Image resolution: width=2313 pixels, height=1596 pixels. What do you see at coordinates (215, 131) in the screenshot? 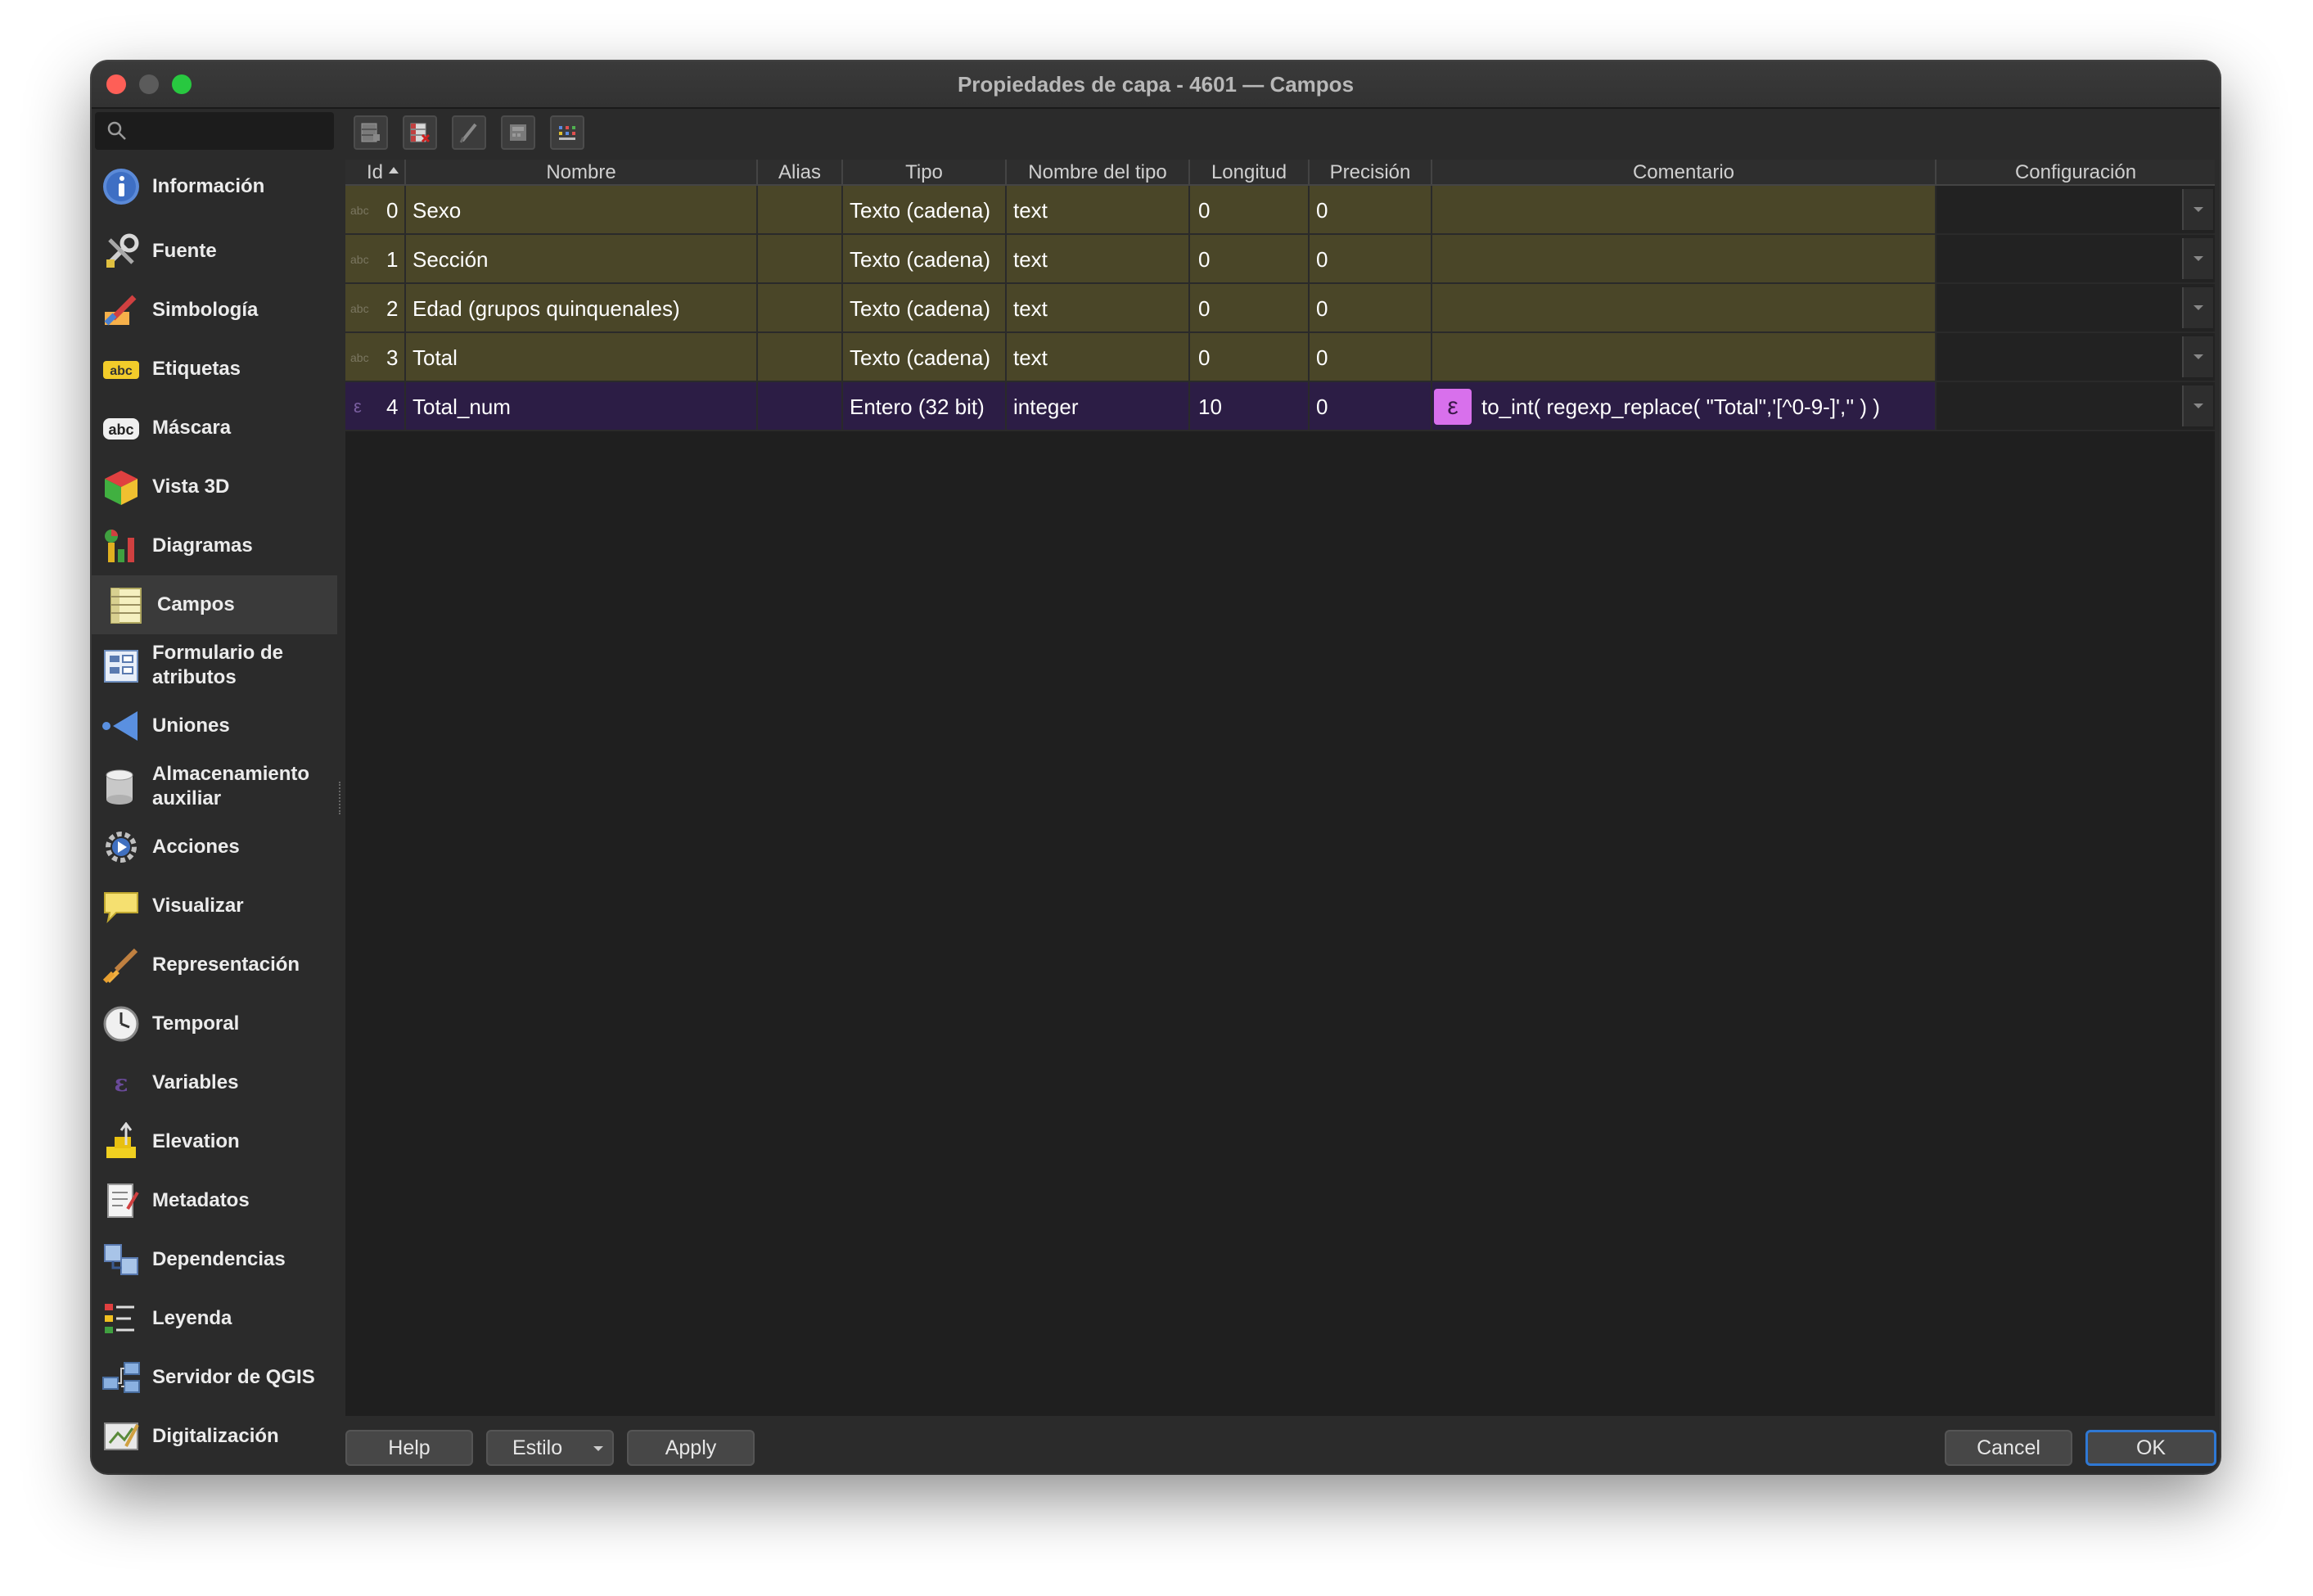
I see `sidebar-search-input` at bounding box center [215, 131].